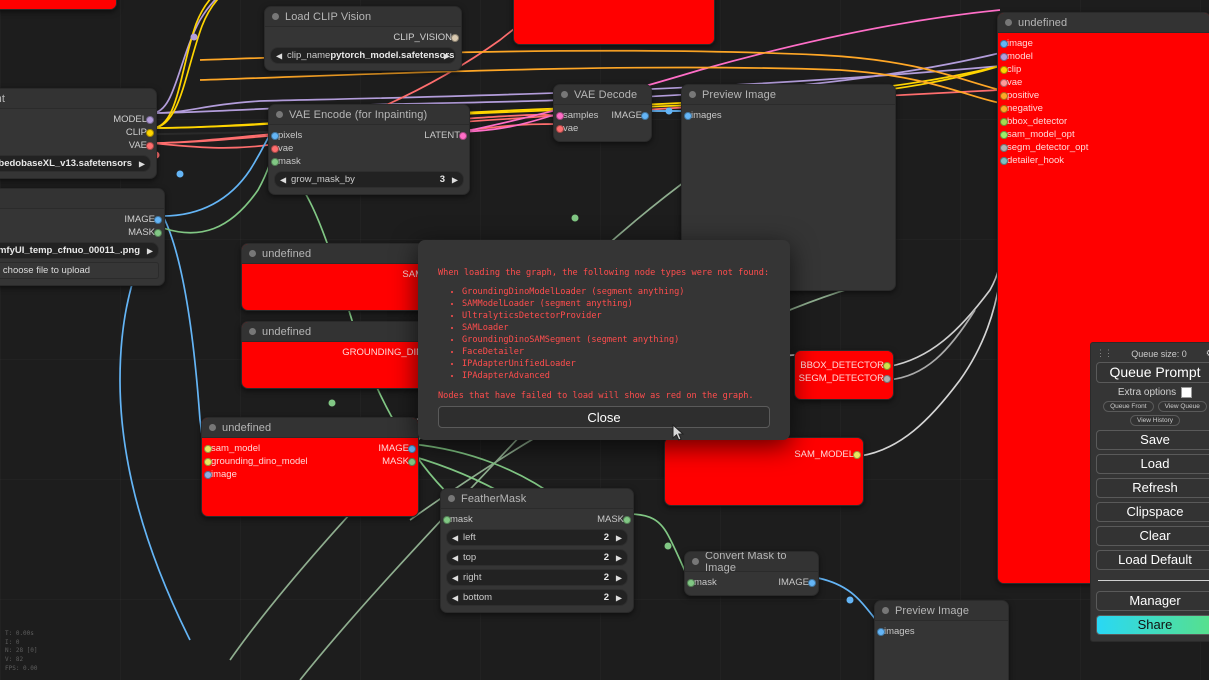 This screenshot has height=680, width=1209. Describe the element at coordinates (844, 375) in the screenshot. I see `node-undefined-detectors: BBOX_DETECTOR SEGM_DETECTOR` at that location.